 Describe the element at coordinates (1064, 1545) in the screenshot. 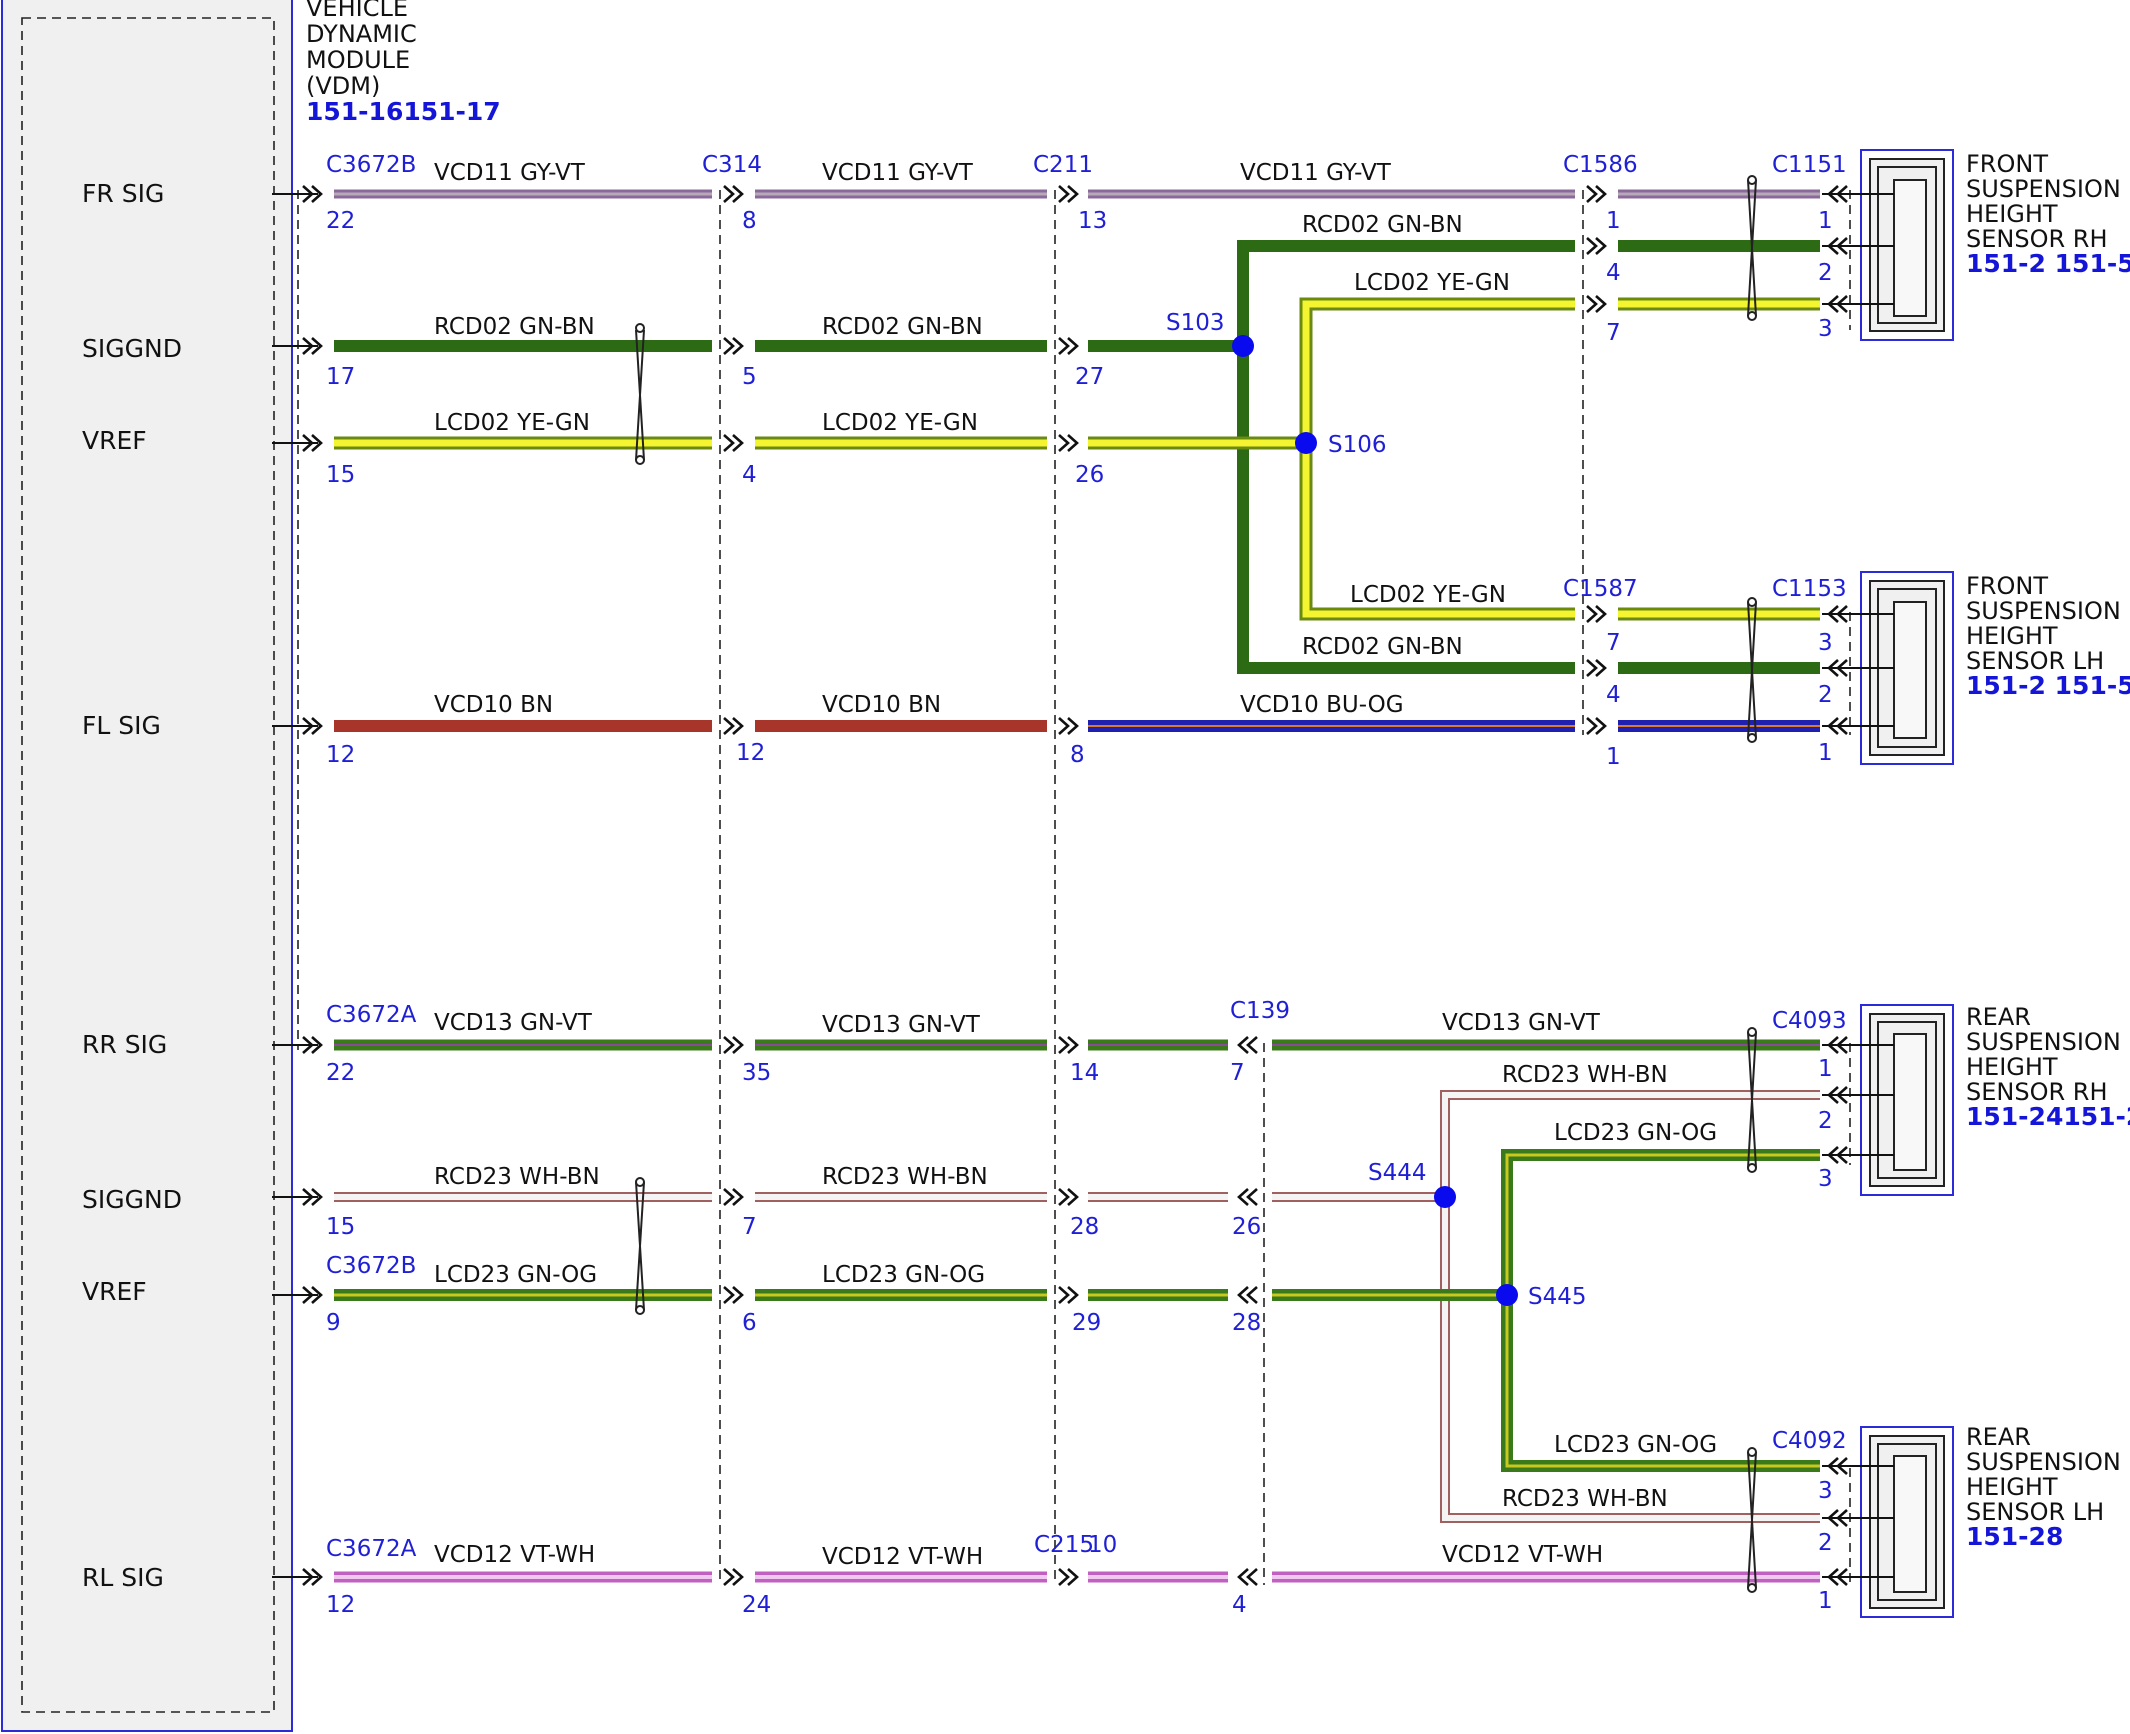

I see `connector-id: C215` at that location.